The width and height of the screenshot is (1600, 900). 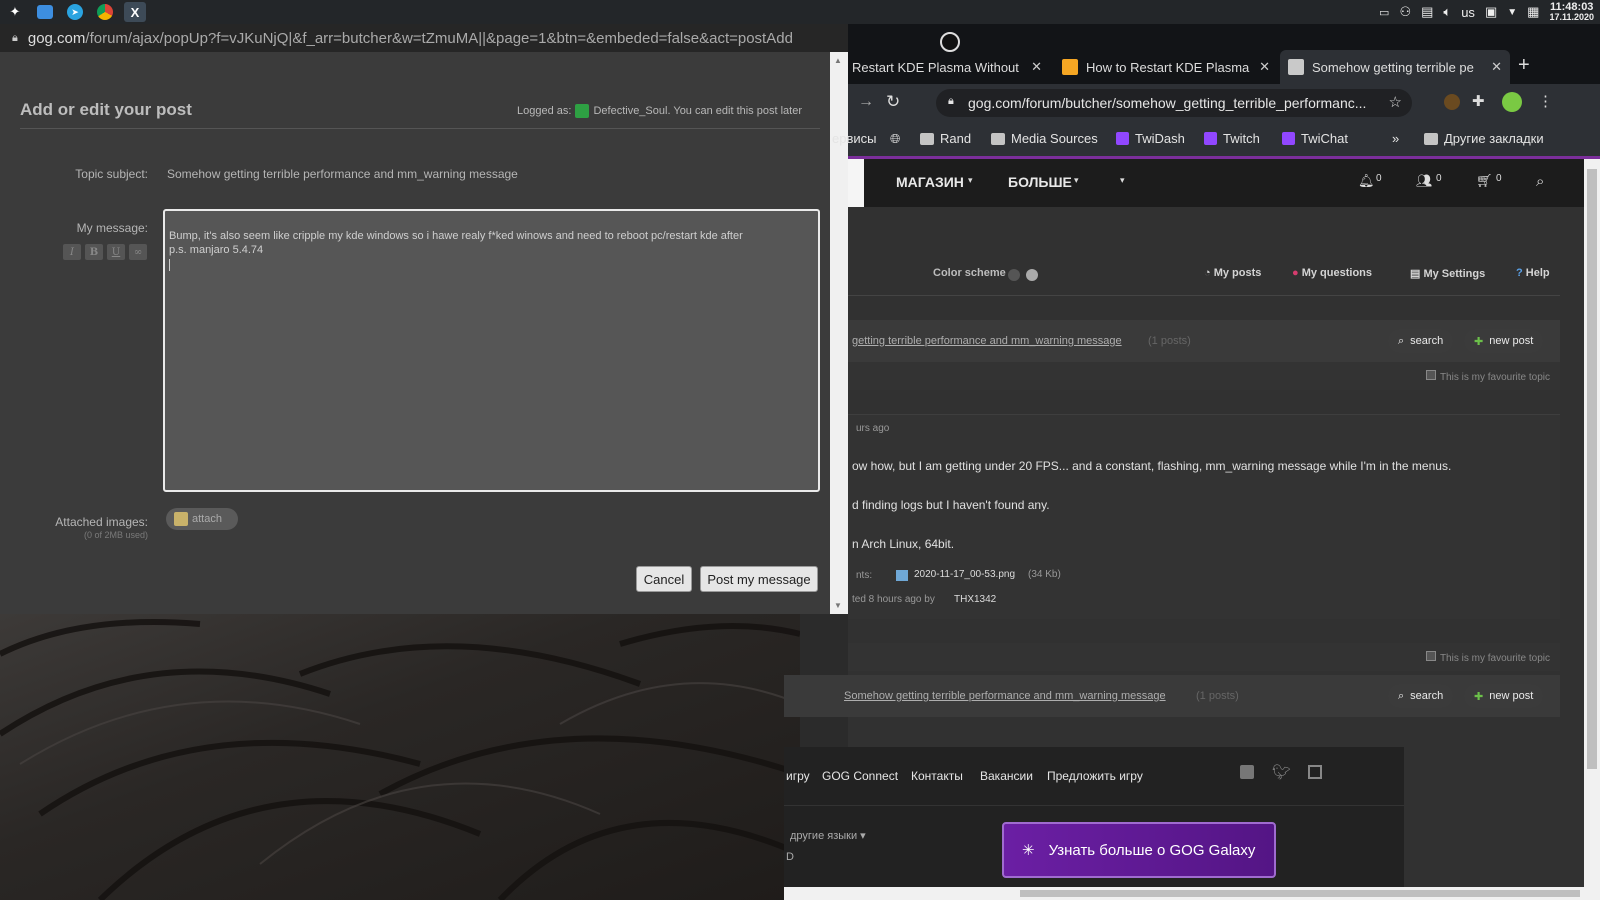 I want to click on italic-button: I, so click(x=72, y=252).